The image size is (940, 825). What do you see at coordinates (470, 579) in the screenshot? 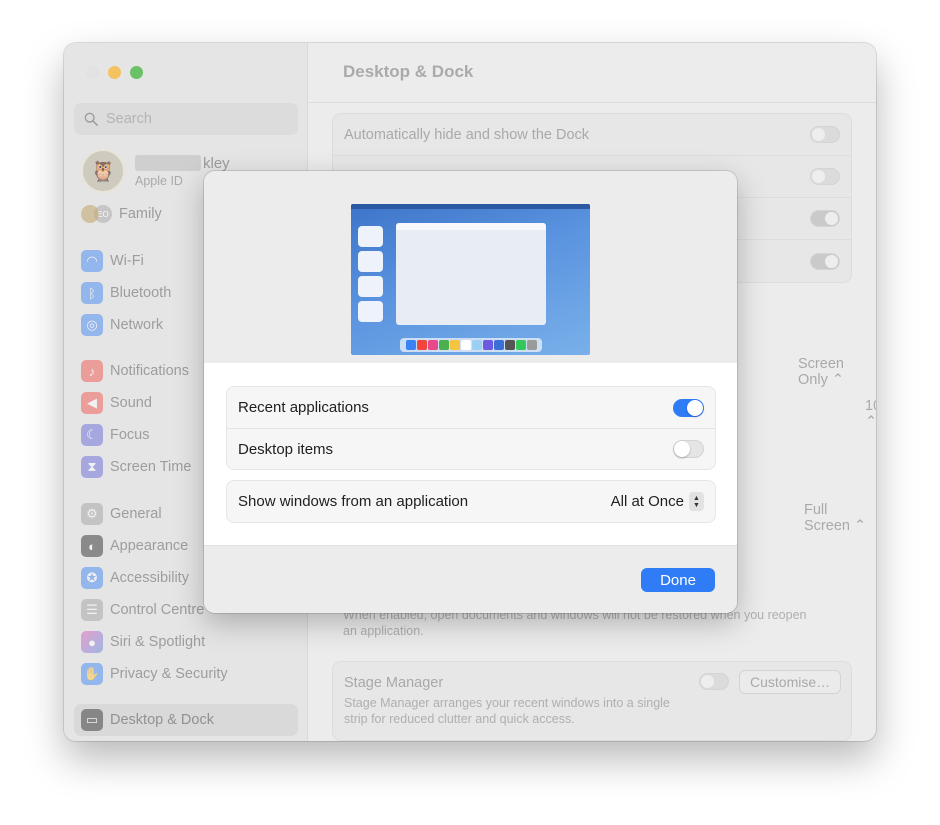
I see `sheet-footer: Done` at bounding box center [470, 579].